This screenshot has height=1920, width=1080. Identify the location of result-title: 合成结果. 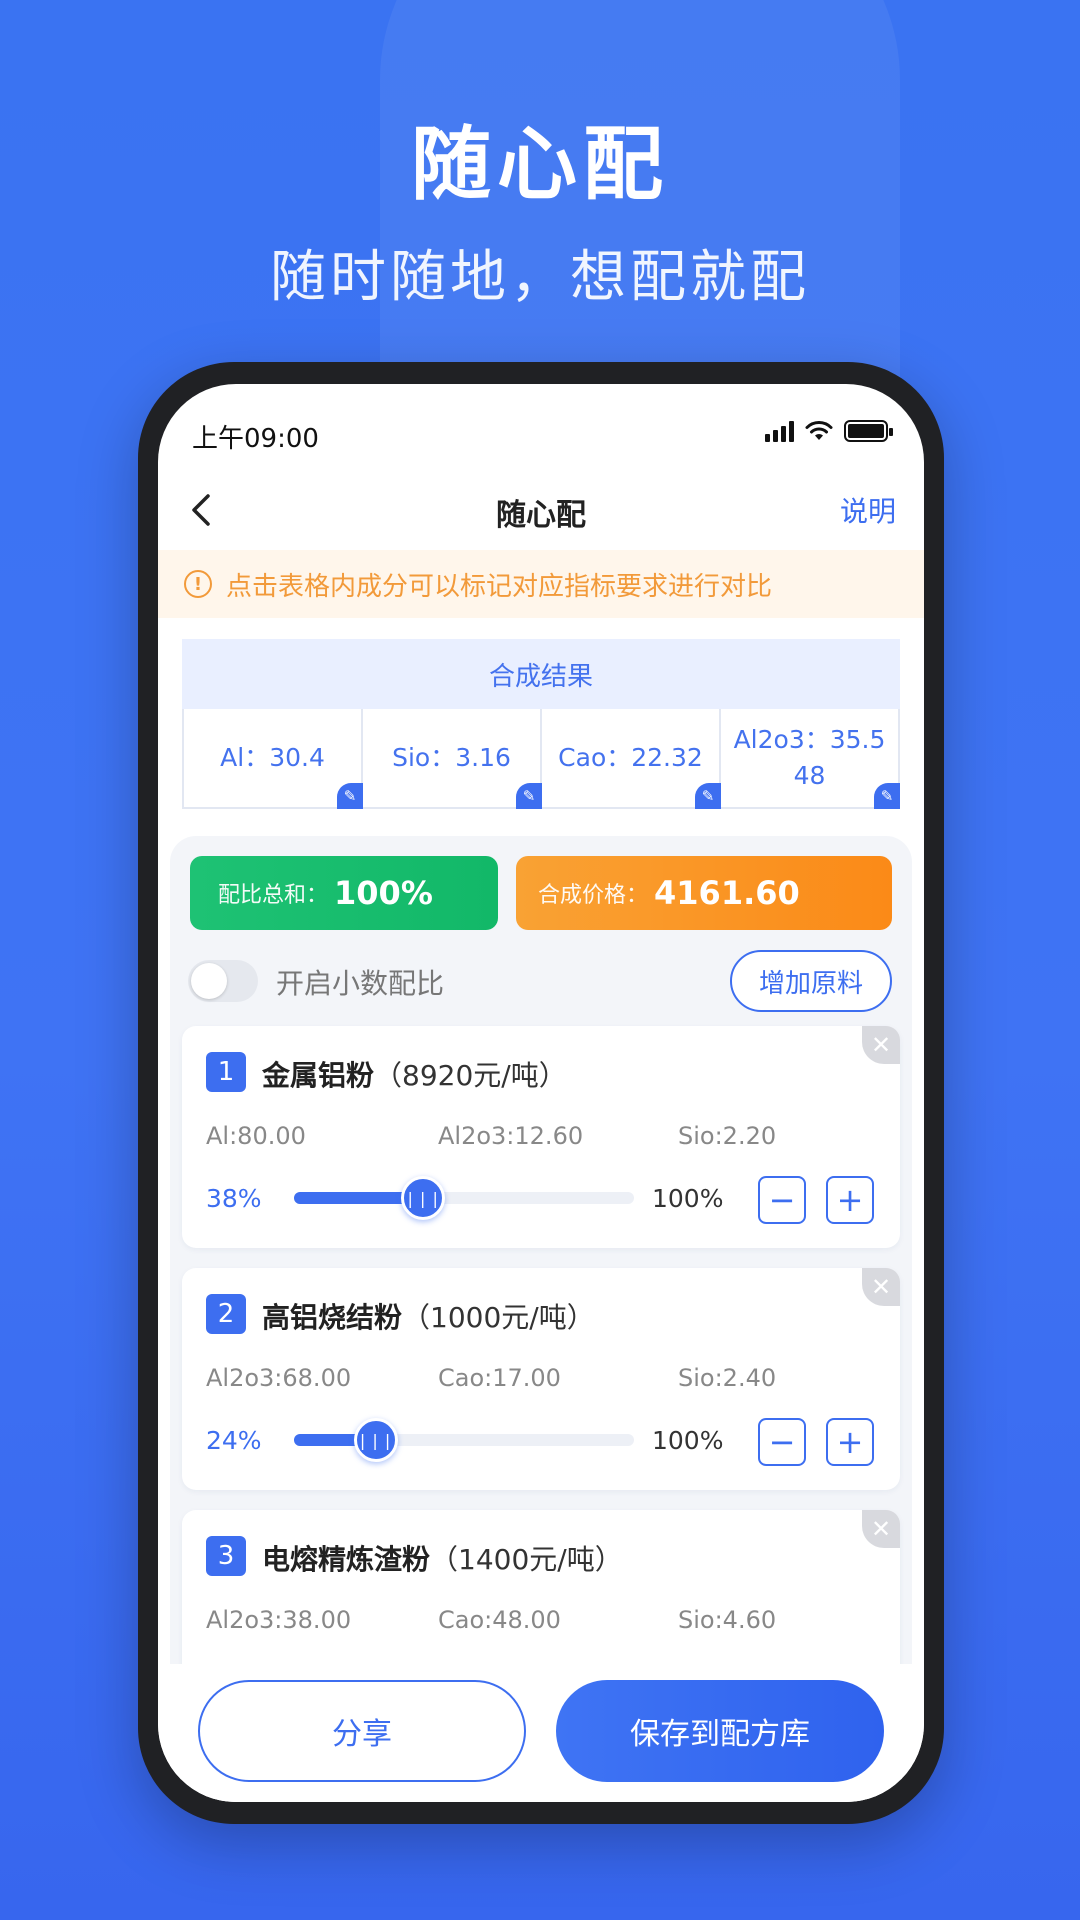
(541, 674).